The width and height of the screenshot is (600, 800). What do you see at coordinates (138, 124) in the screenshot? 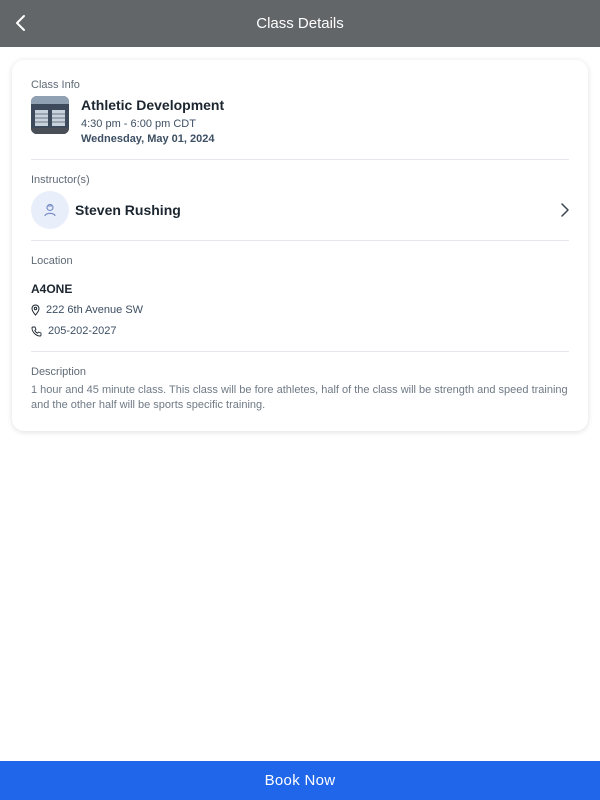
I see `class-time: 4:30 pm - 6:00 pm CDT` at bounding box center [138, 124].